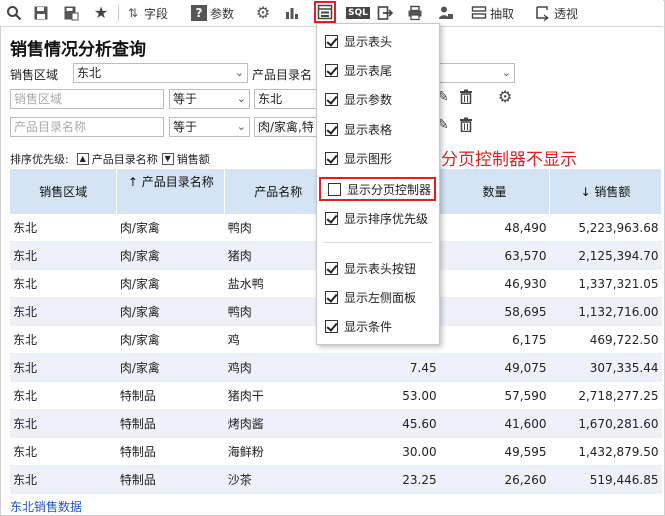  I want to click on menu-item: 显示表格, so click(378, 129).